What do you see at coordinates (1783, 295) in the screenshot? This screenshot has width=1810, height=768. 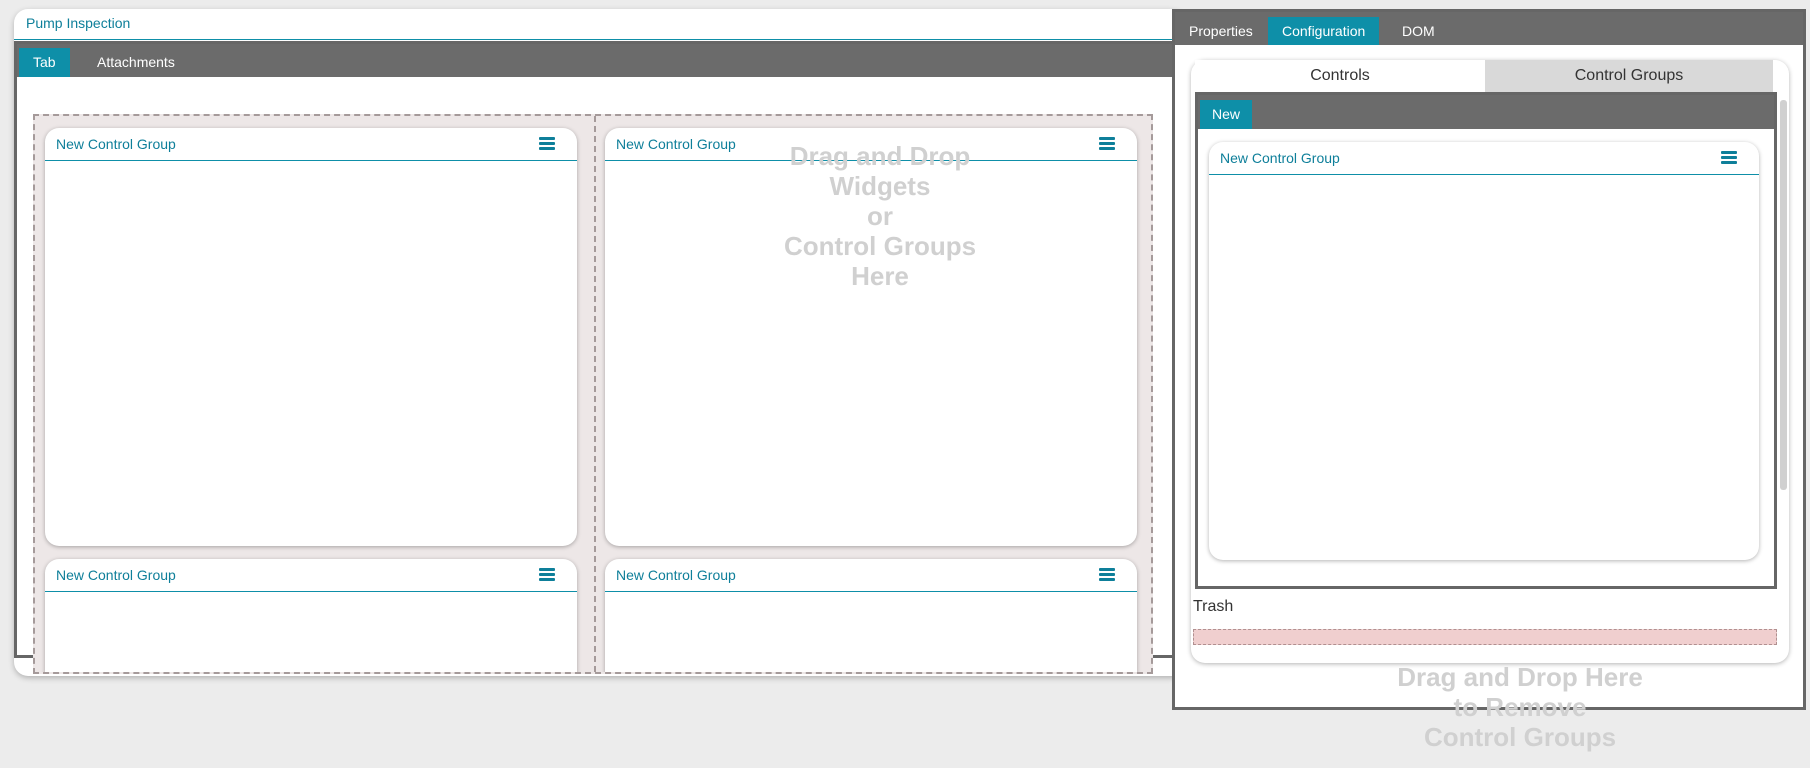 I see `panel-scrollbar` at bounding box center [1783, 295].